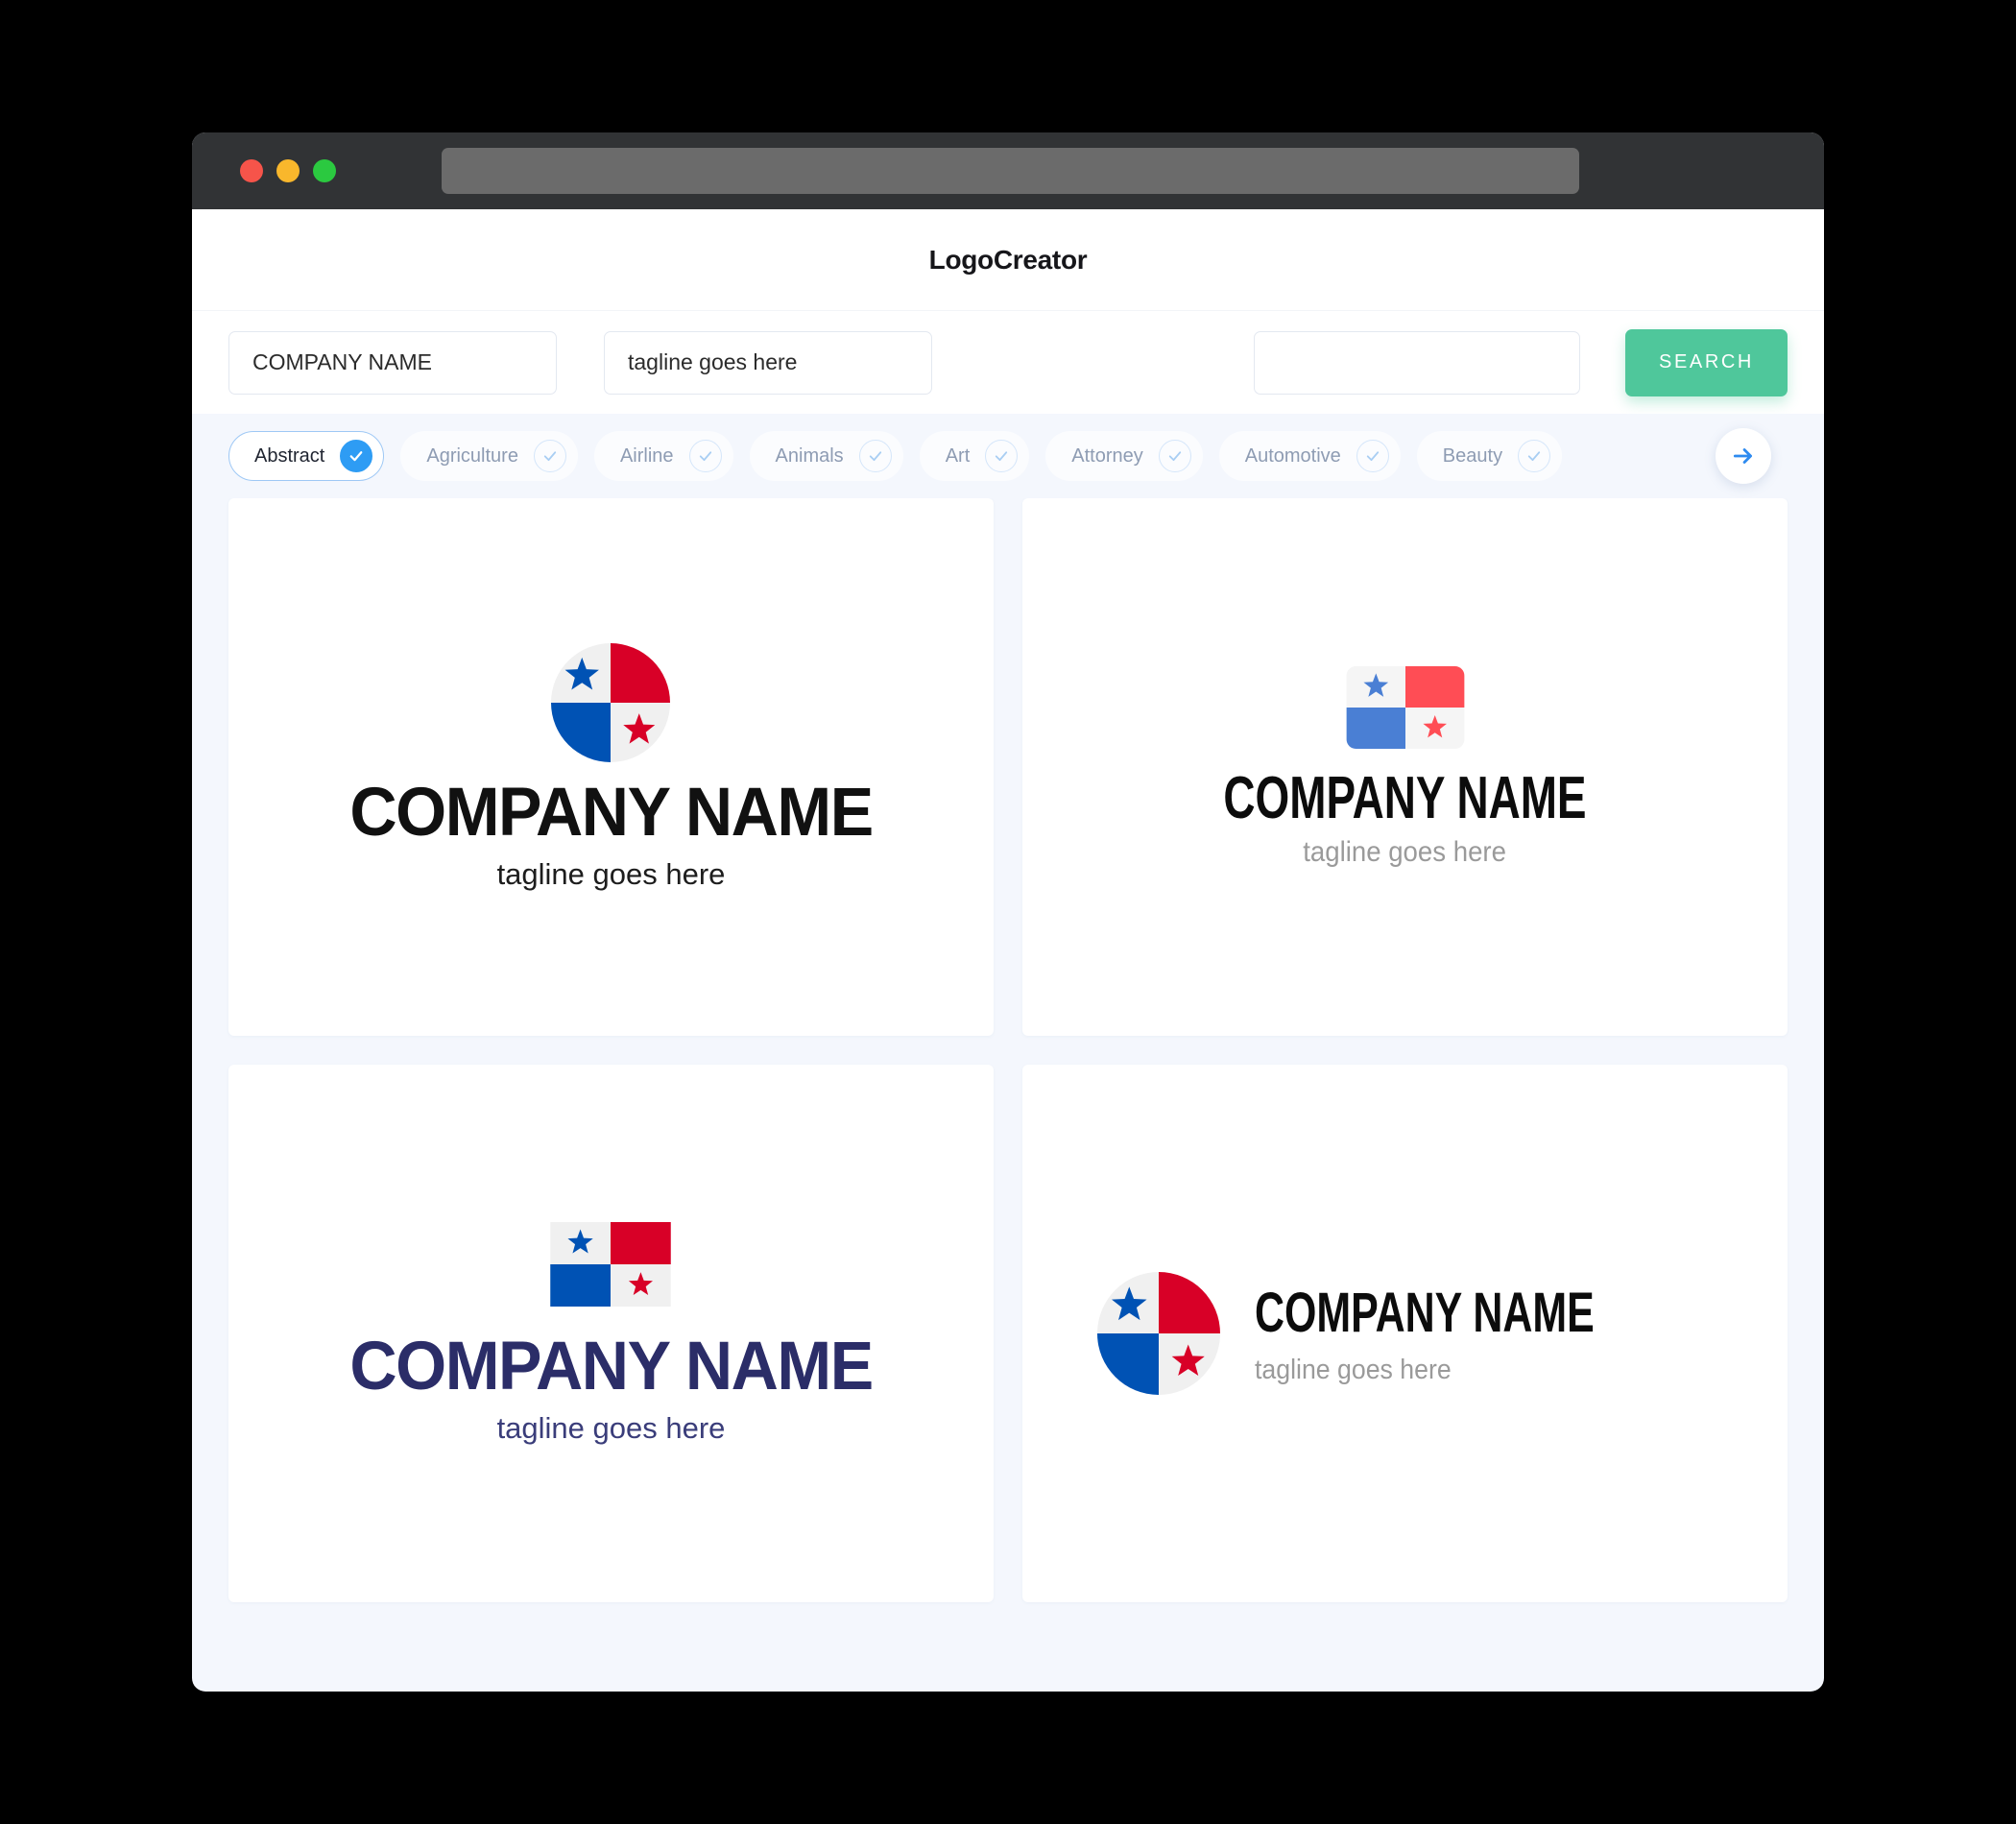  I want to click on window-controls, so click(288, 170).